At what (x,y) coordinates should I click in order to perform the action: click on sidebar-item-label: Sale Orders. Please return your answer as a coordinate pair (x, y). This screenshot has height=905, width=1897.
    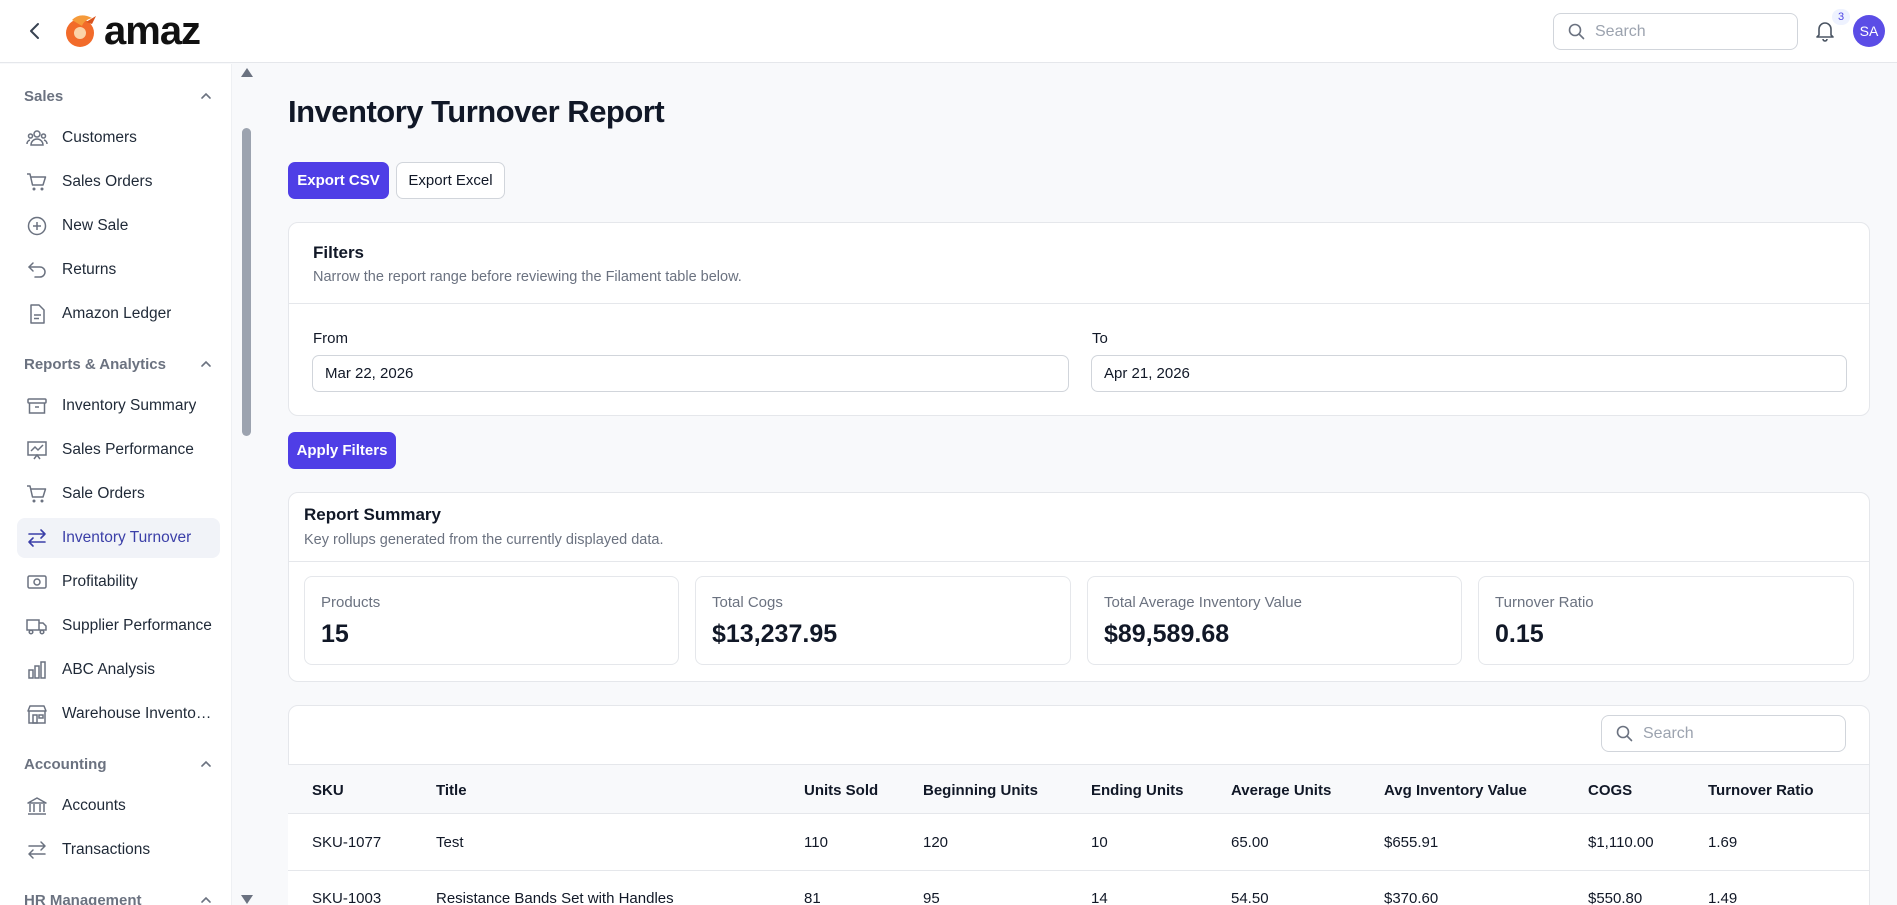
    Looking at the image, I should click on (103, 493).